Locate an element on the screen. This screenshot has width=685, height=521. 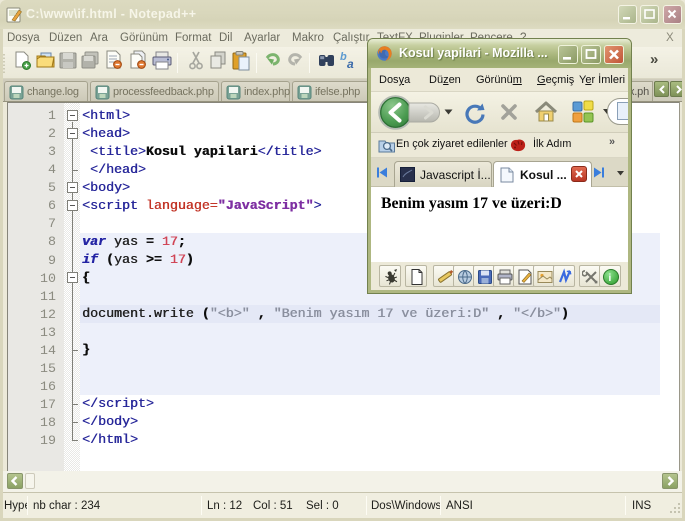
svg-text: b is located at coordinates (343, 57).